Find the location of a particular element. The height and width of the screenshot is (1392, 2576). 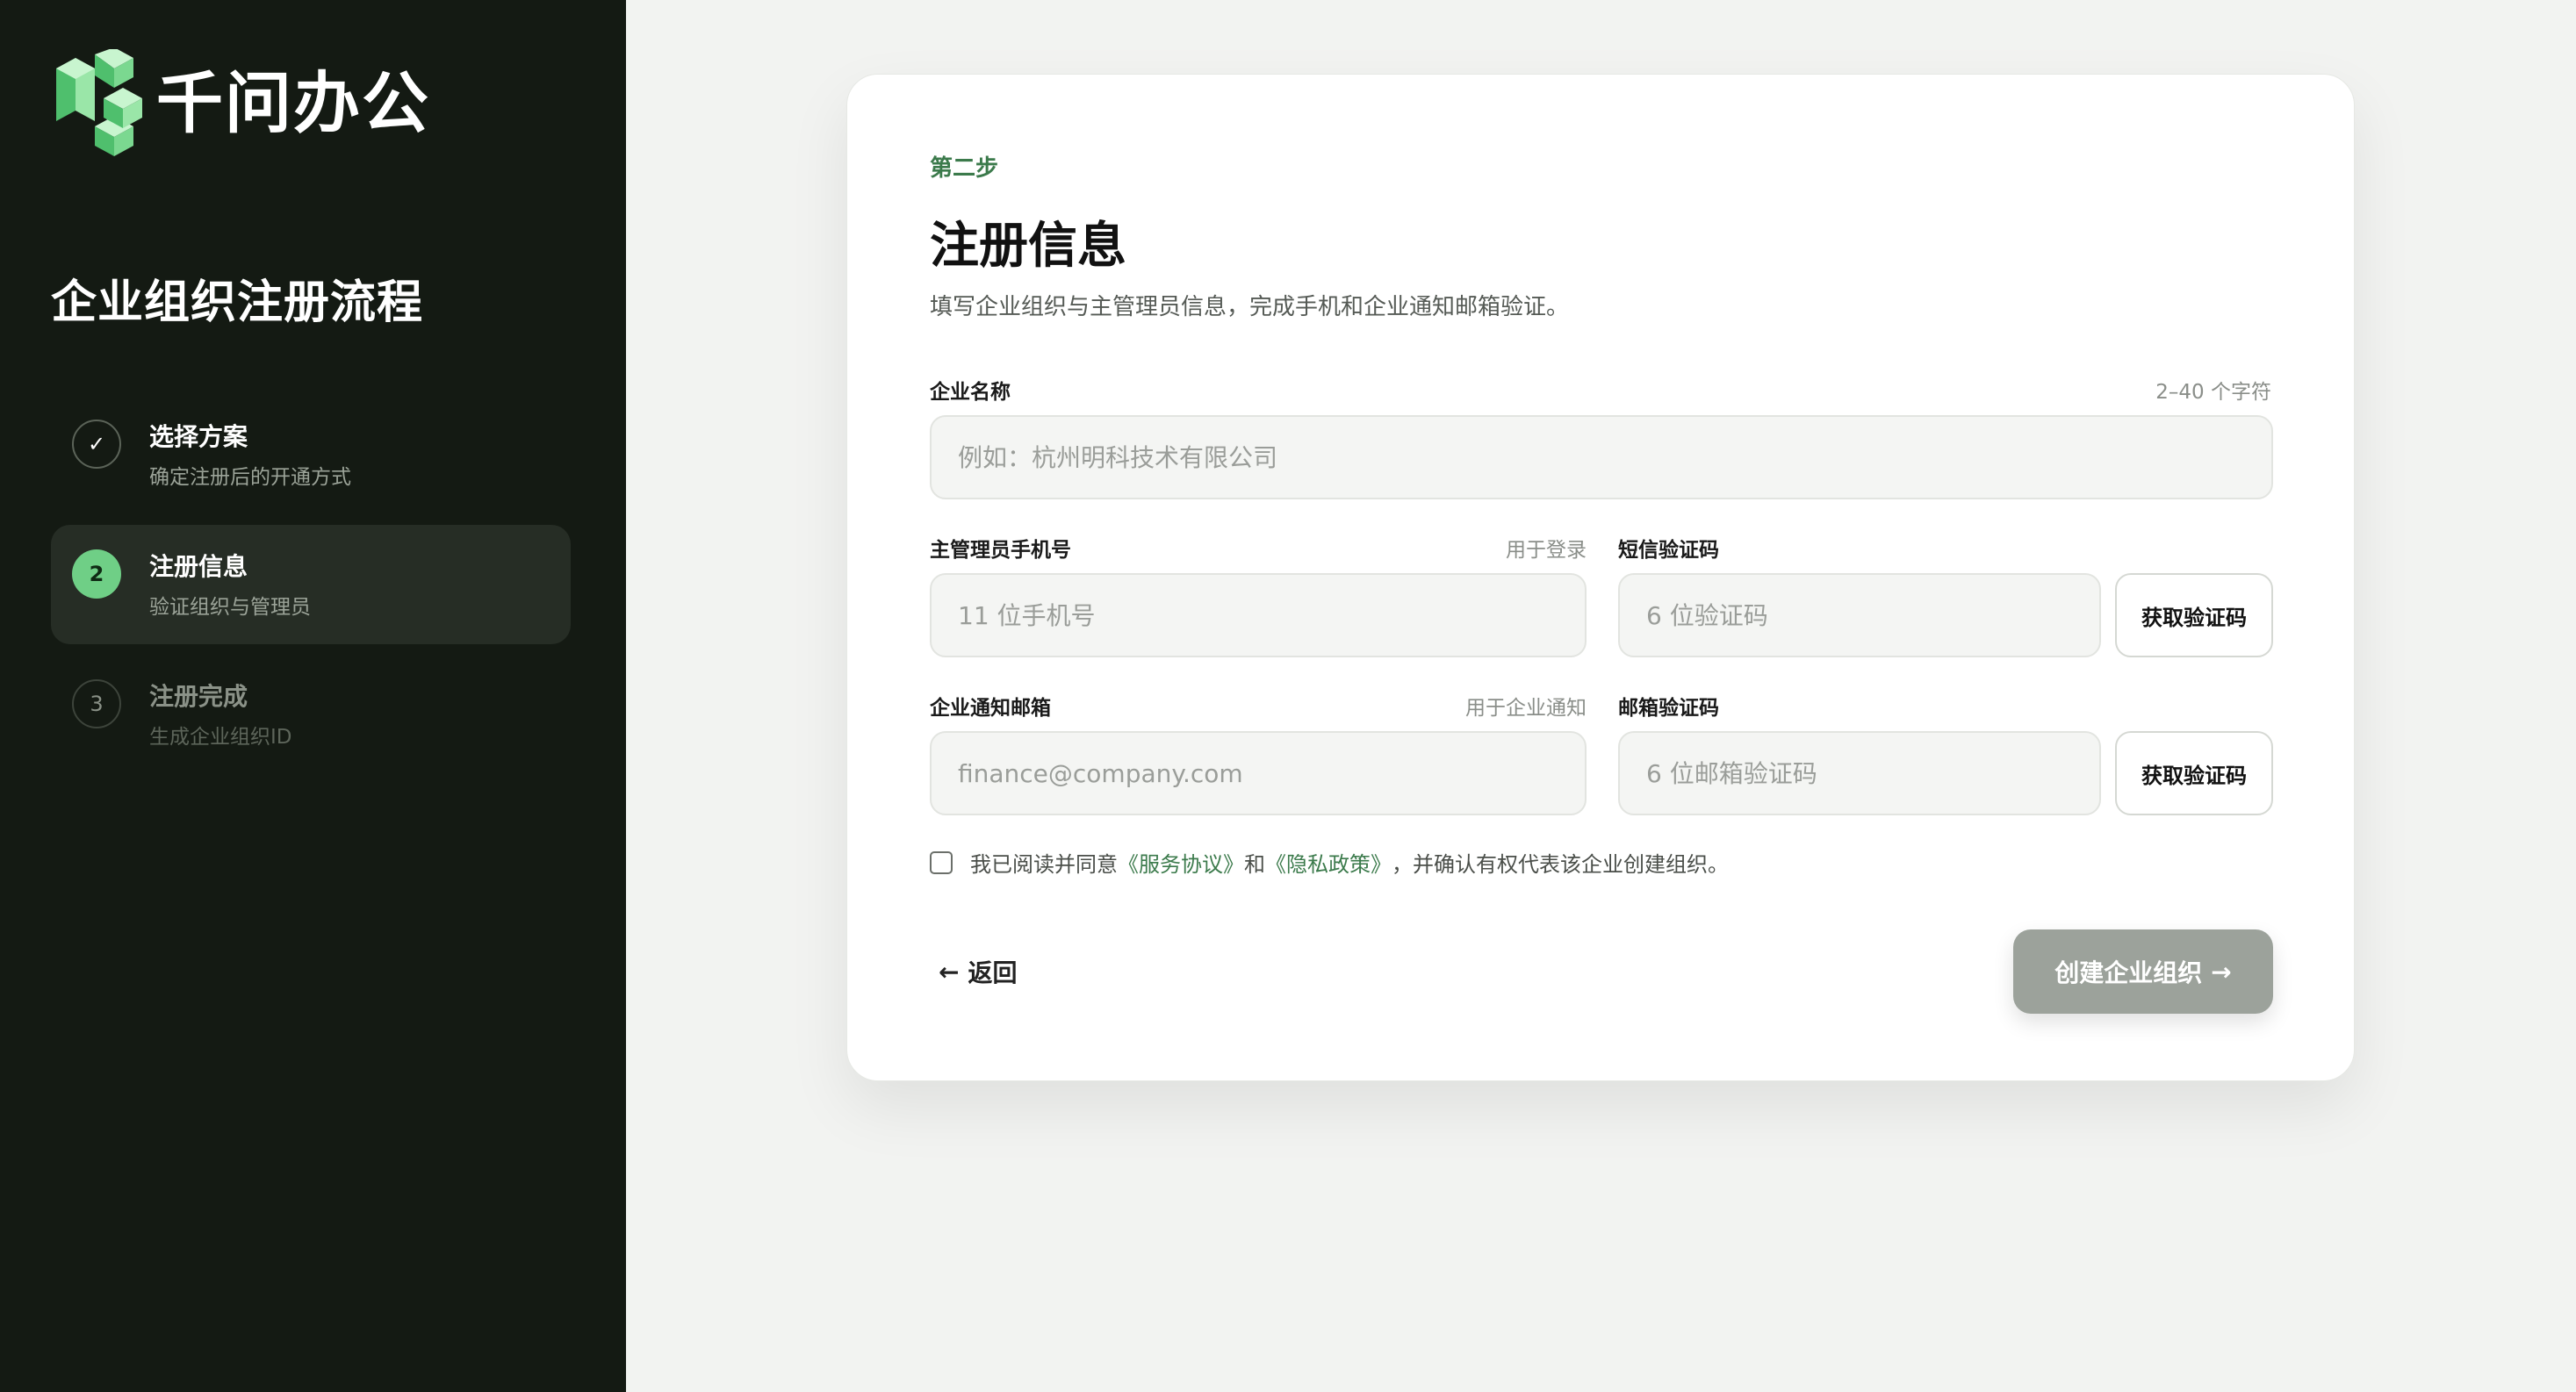

company-name-label: 企业名称 is located at coordinates (970, 392).